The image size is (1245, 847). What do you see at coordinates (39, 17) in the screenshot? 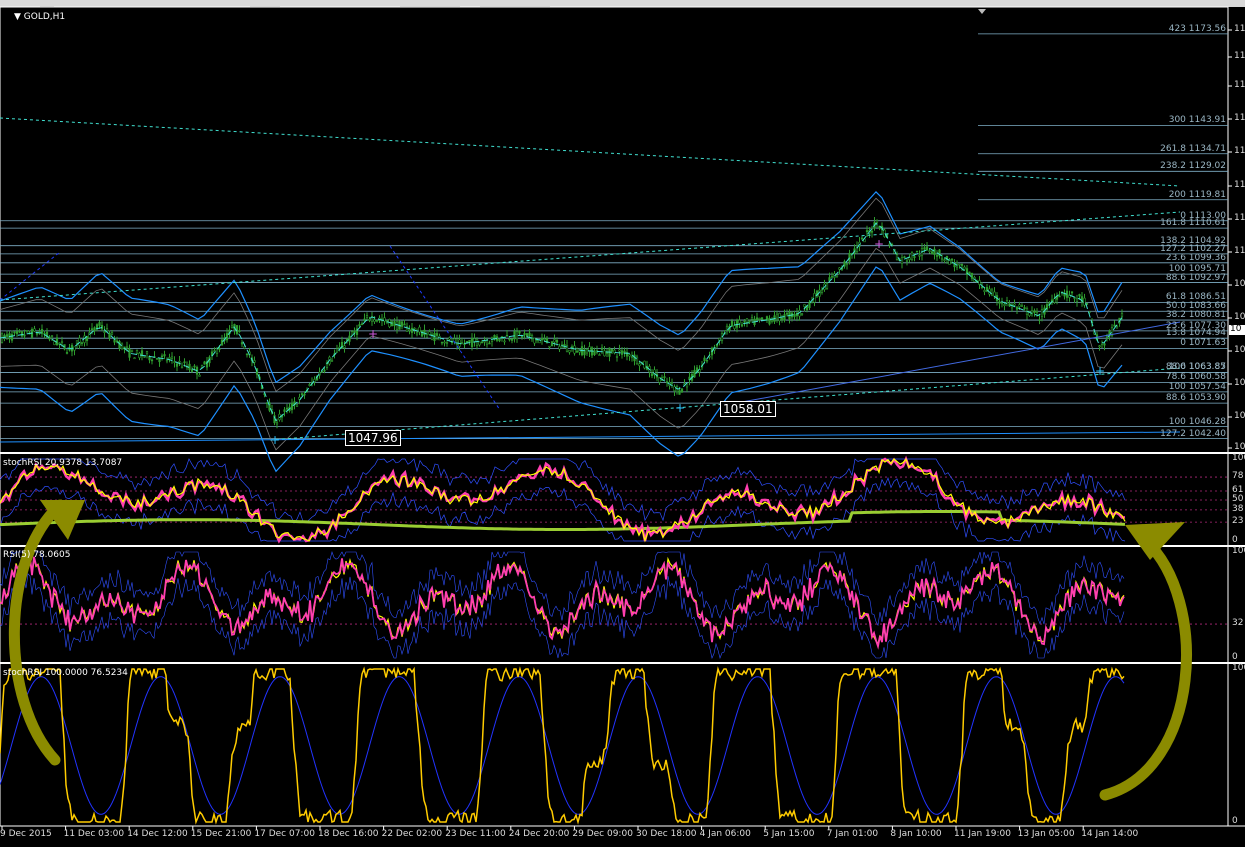
I see `price-panel-title: ▼ GOLD,H1` at bounding box center [39, 17].